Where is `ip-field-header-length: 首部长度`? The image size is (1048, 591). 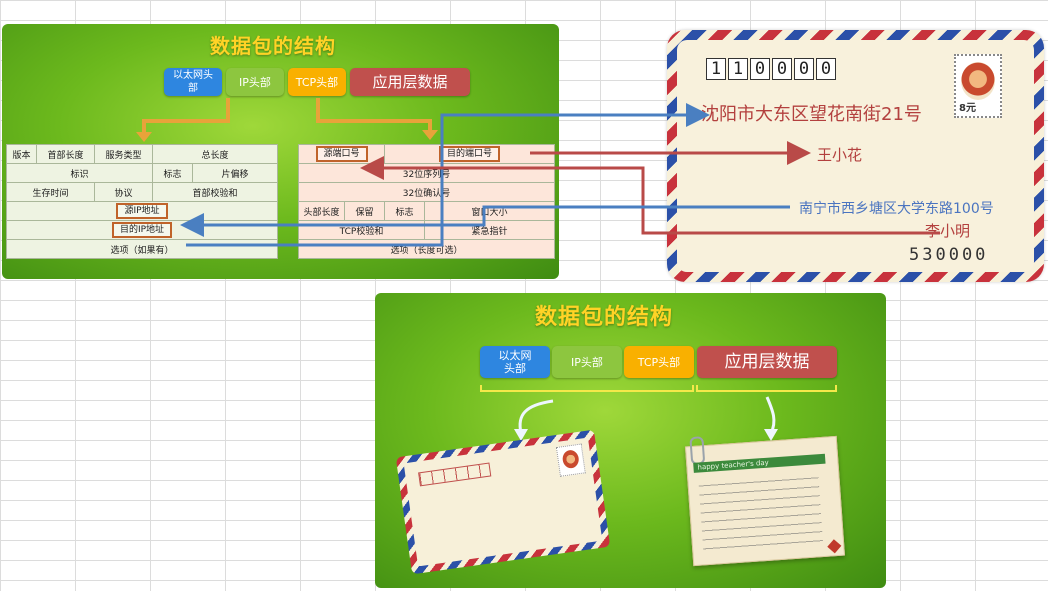 ip-field-header-length: 首部长度 is located at coordinates (65, 154).